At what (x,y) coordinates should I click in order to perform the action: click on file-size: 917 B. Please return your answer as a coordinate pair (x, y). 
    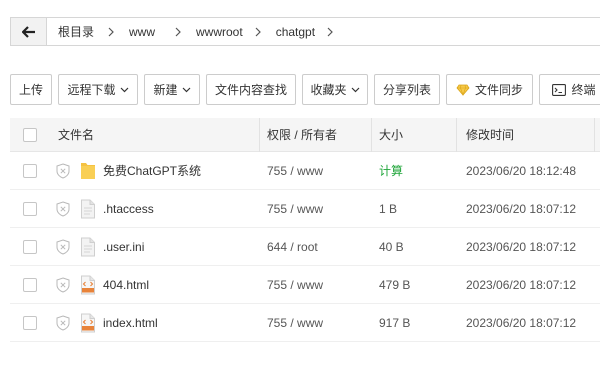
    Looking at the image, I should click on (395, 323).